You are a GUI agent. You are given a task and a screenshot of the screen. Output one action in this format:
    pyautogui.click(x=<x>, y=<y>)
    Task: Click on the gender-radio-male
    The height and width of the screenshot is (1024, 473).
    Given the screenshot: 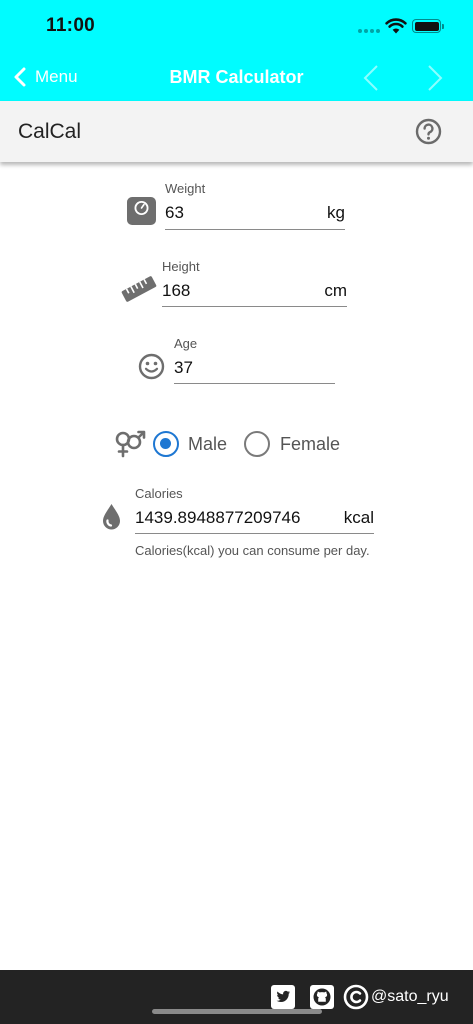 What is the action you would take?
    pyautogui.click(x=166, y=444)
    